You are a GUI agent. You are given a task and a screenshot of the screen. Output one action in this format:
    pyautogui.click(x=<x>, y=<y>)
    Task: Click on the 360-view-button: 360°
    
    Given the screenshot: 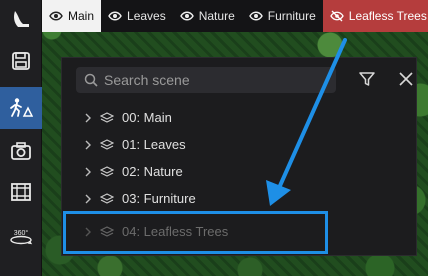 What is the action you would take?
    pyautogui.click(x=21, y=237)
    